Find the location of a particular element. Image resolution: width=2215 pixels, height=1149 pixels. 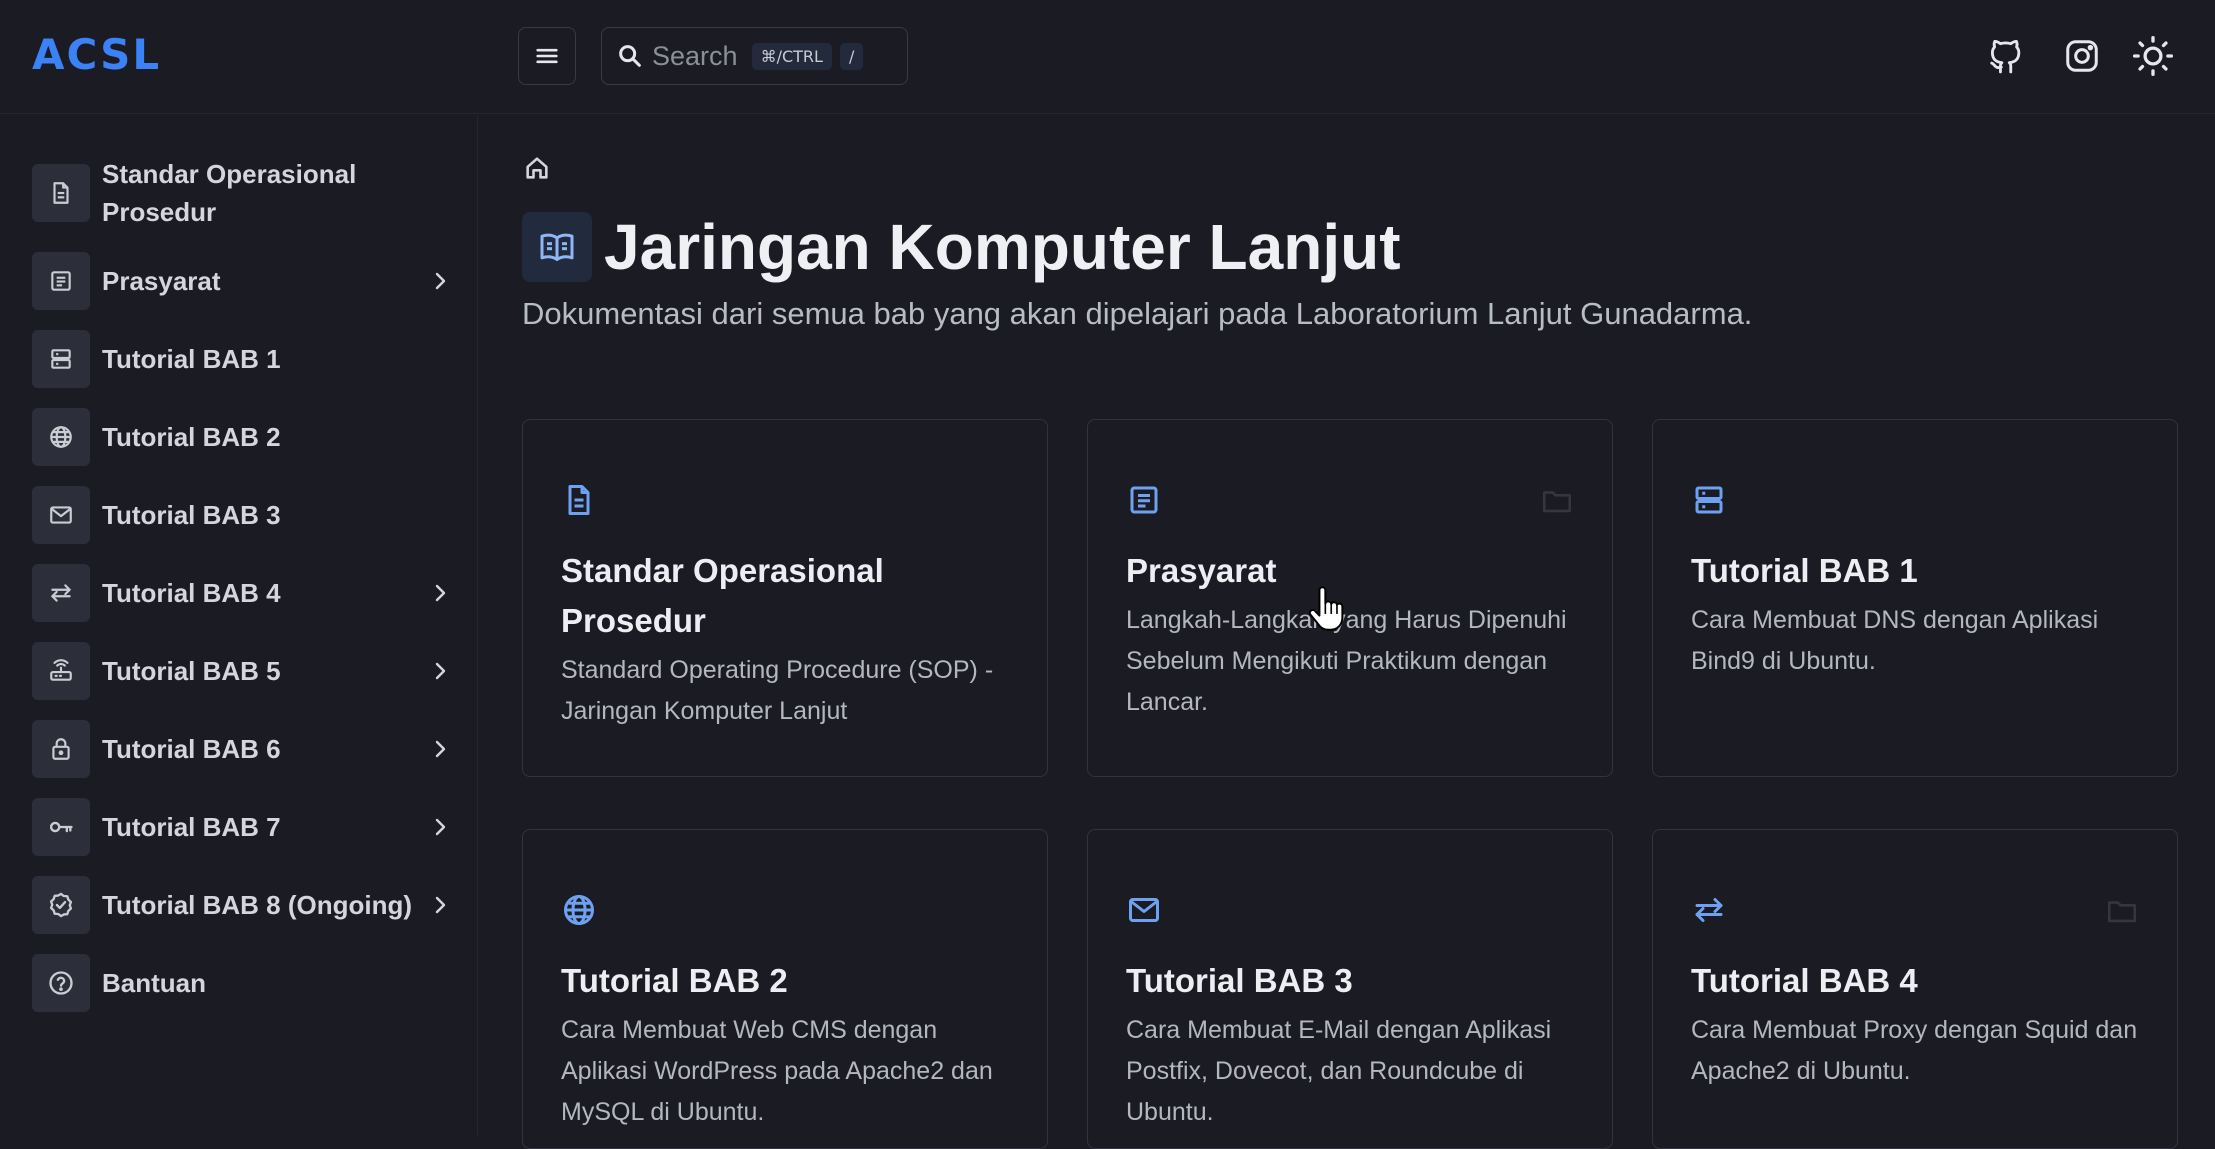

search-input: Search ⌘/CTRL / is located at coordinates (754, 56).